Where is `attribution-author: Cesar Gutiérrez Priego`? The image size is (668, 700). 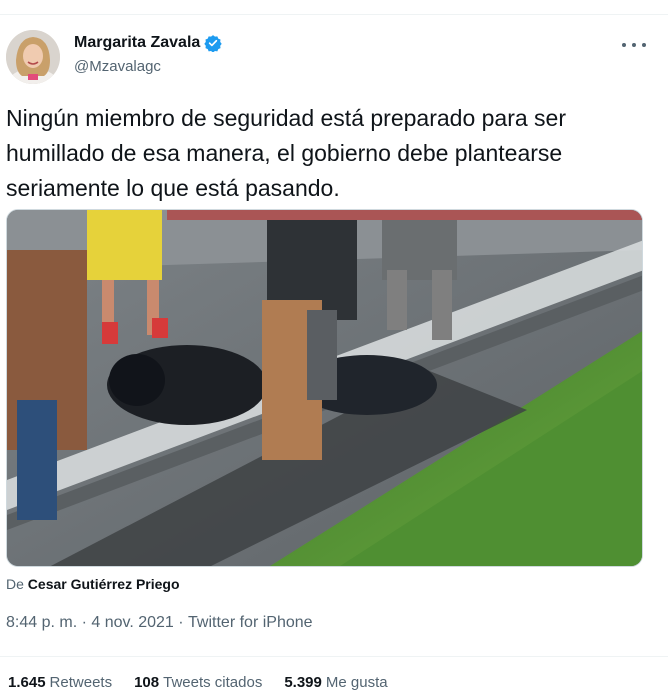 attribution-author: Cesar Gutiérrez Priego is located at coordinates (104, 584).